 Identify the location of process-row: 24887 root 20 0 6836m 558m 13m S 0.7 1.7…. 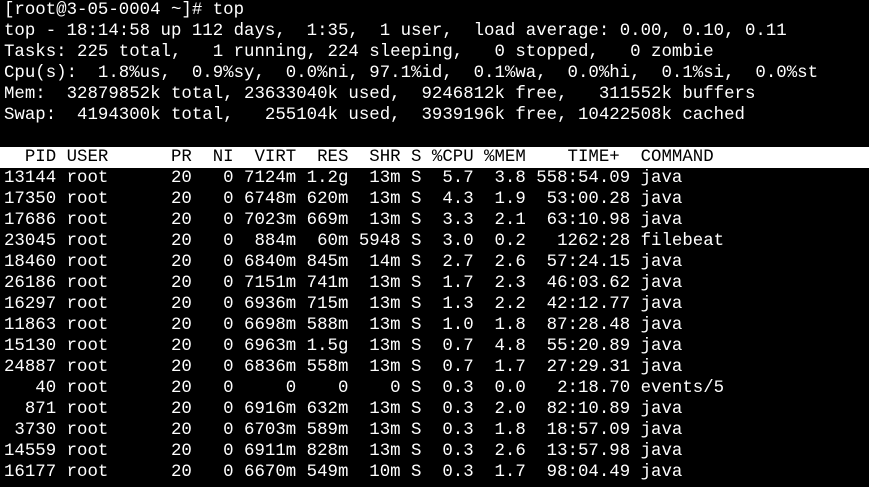
(343, 367).